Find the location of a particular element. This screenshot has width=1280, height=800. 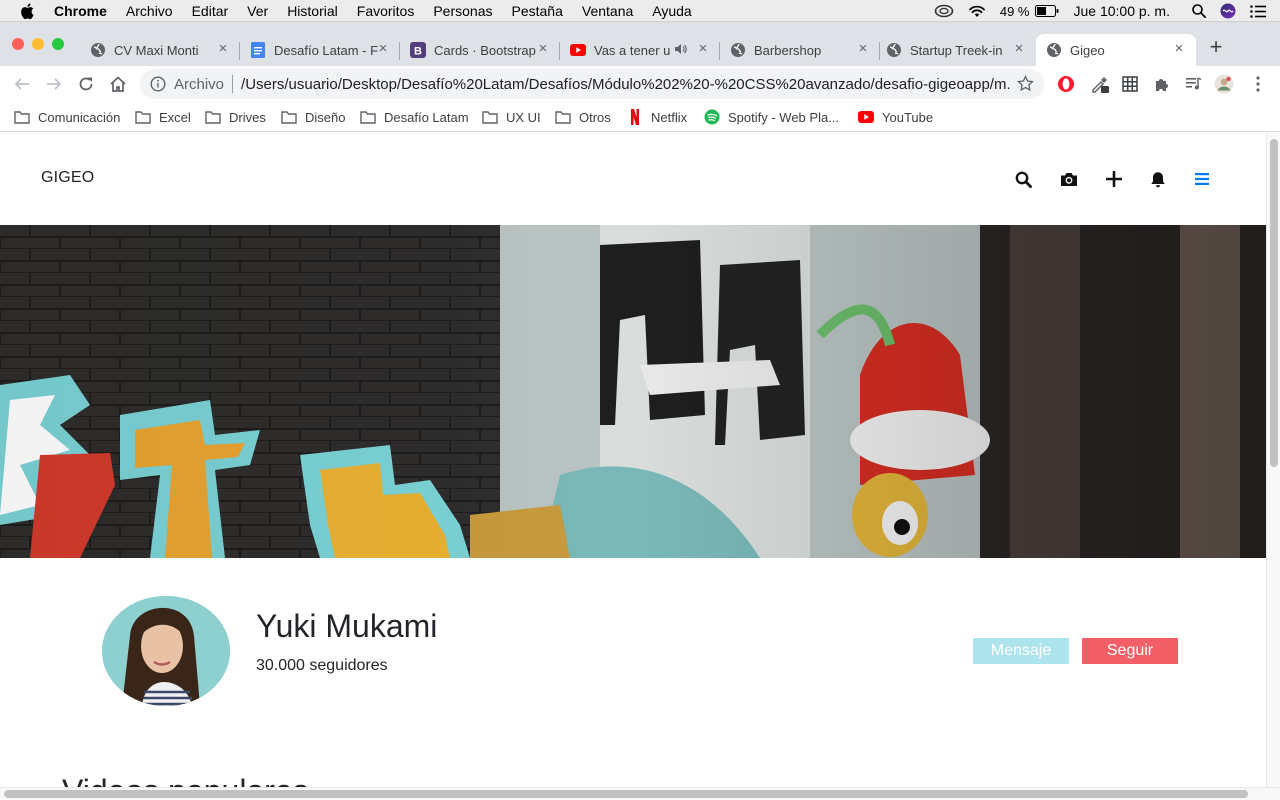

creative-cloud-icon is located at coordinates (944, 11).